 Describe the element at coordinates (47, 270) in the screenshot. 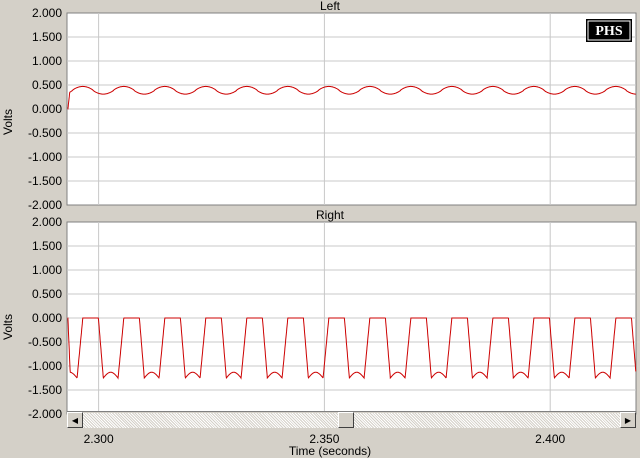

I see `right-y-tick-label: 1.000` at that location.